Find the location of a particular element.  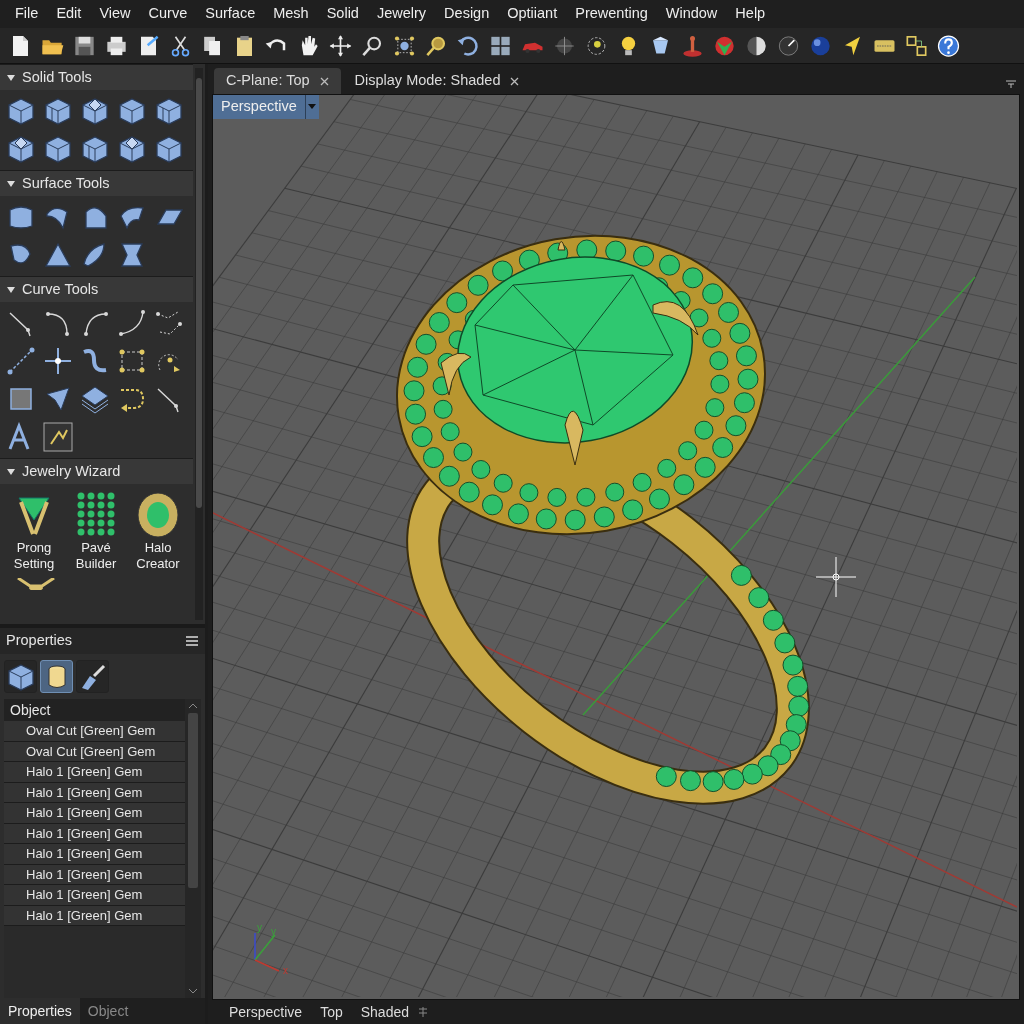

scroll-down-icon is located at coordinates (193, 991).